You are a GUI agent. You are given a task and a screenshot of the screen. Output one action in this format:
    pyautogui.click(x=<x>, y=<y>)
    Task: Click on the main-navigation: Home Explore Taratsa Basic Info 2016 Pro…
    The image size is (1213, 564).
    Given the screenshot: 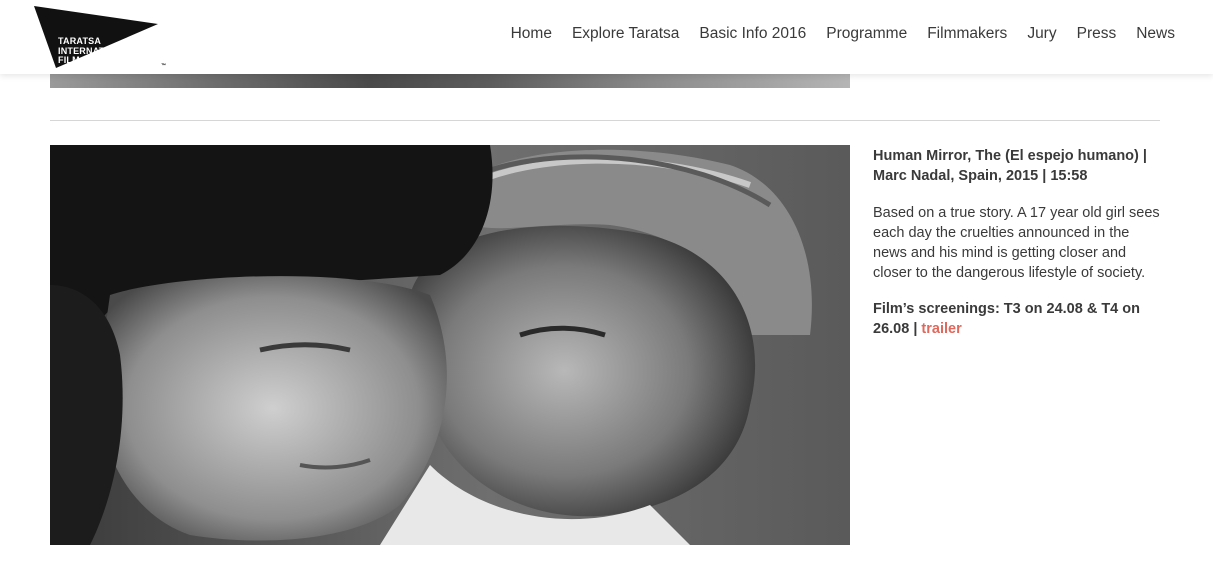 What is the action you would take?
    pyautogui.click(x=833, y=34)
    